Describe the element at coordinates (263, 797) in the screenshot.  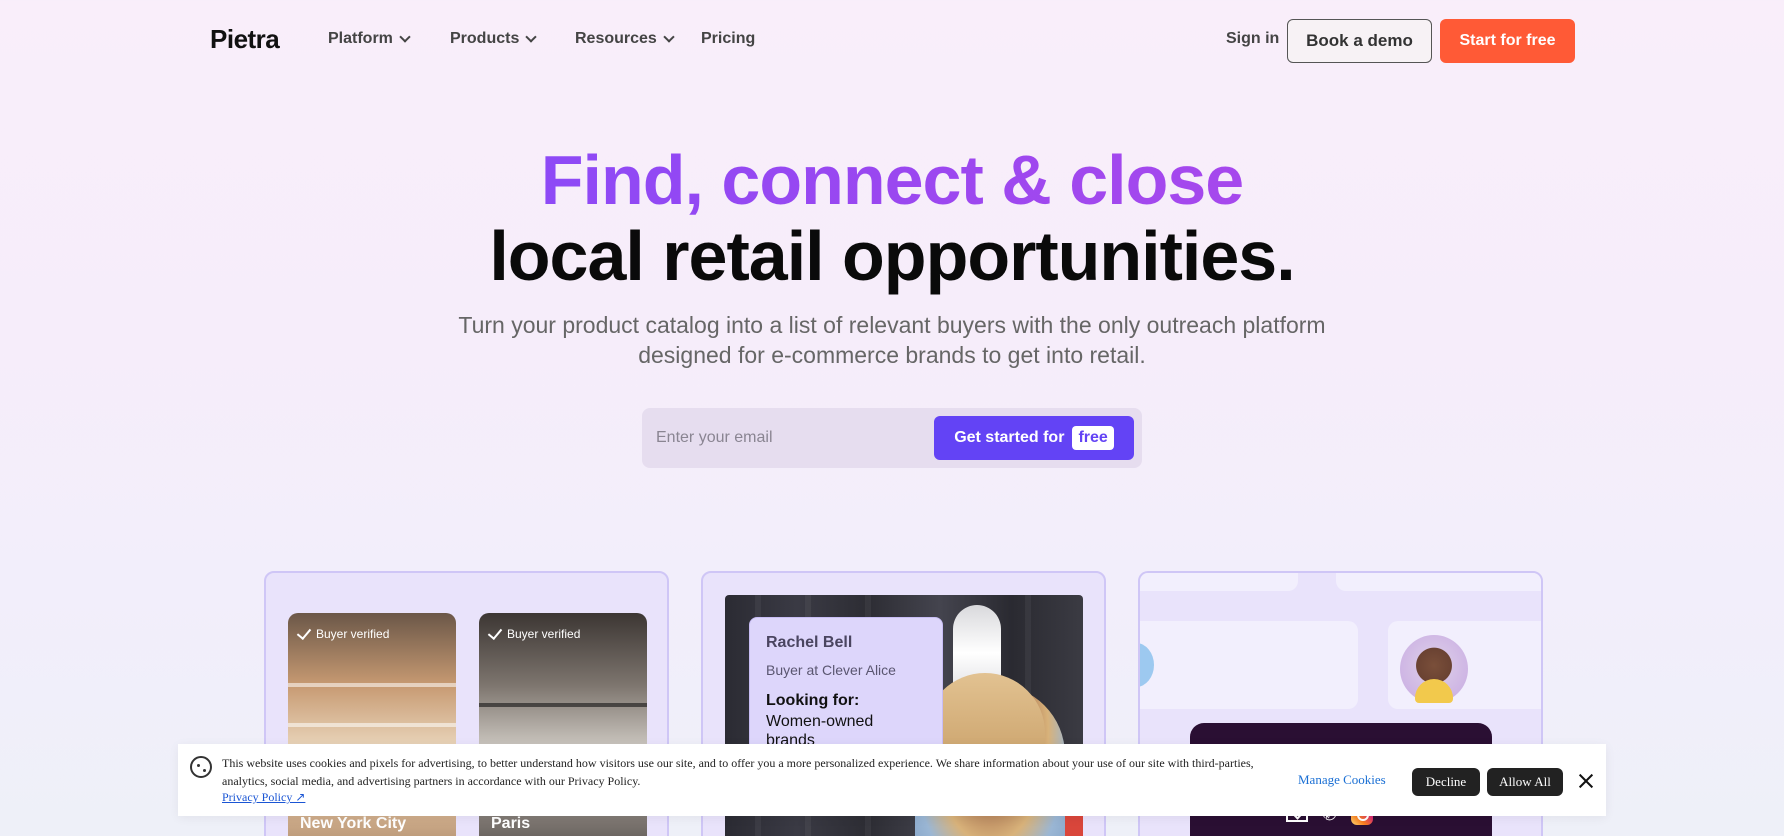
I see `privacy-policy-link: Privacy Policy ↗` at that location.